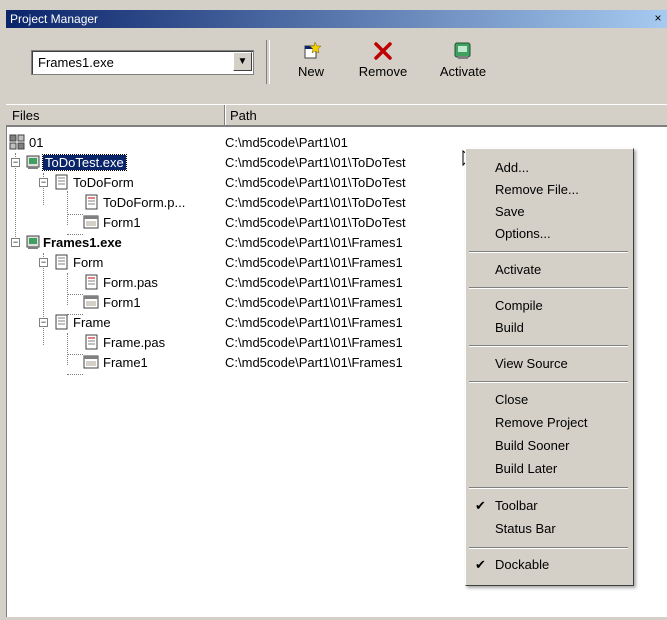 The height and width of the screenshot is (620, 667). What do you see at coordinates (75, 374) in the screenshot?
I see `tree-line` at bounding box center [75, 374].